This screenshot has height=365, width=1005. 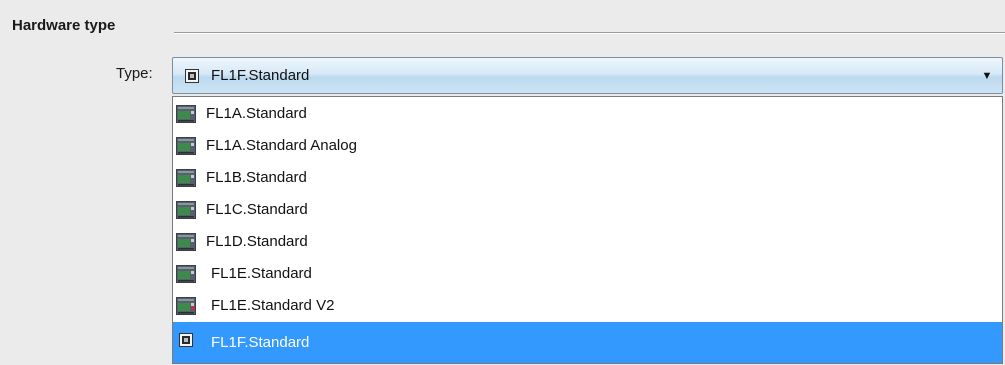 What do you see at coordinates (587, 210) in the screenshot?
I see `option-fl1c-standard: FL1C.Standard` at bounding box center [587, 210].